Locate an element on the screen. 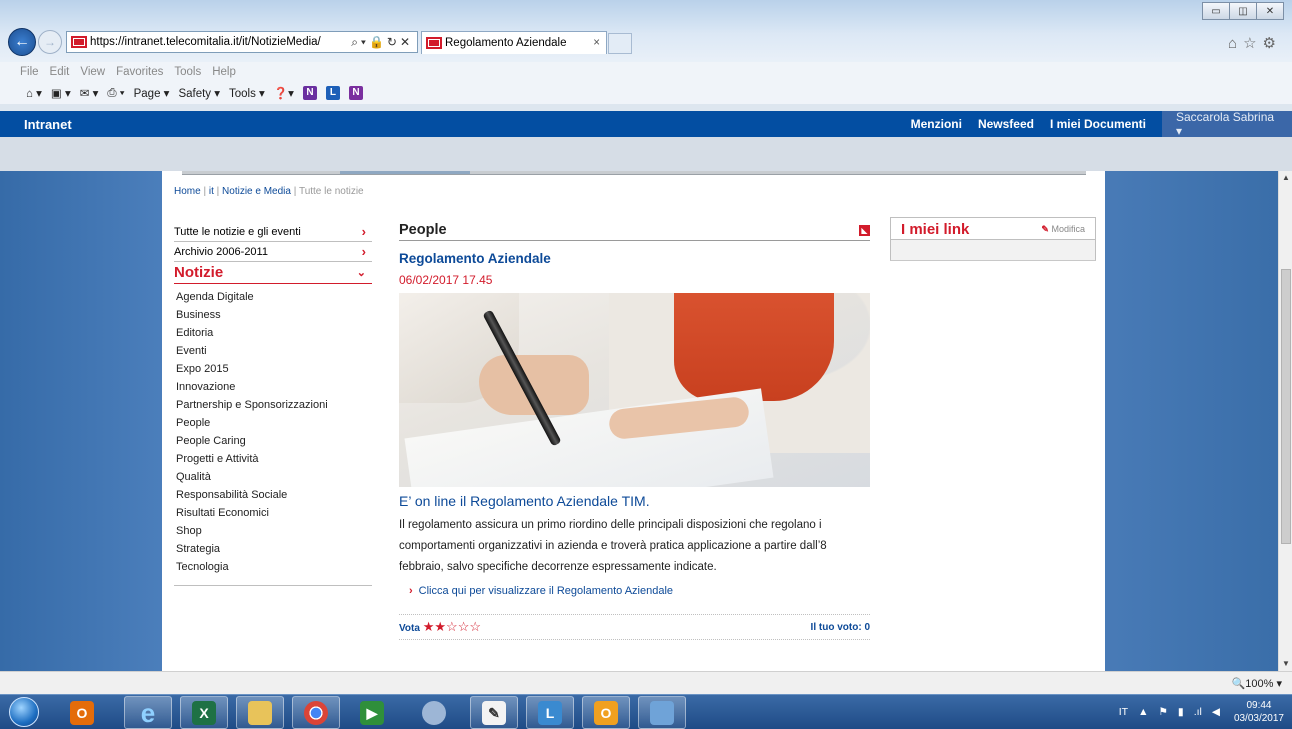 The image size is (1292, 729). nav-divider is located at coordinates (273, 581).